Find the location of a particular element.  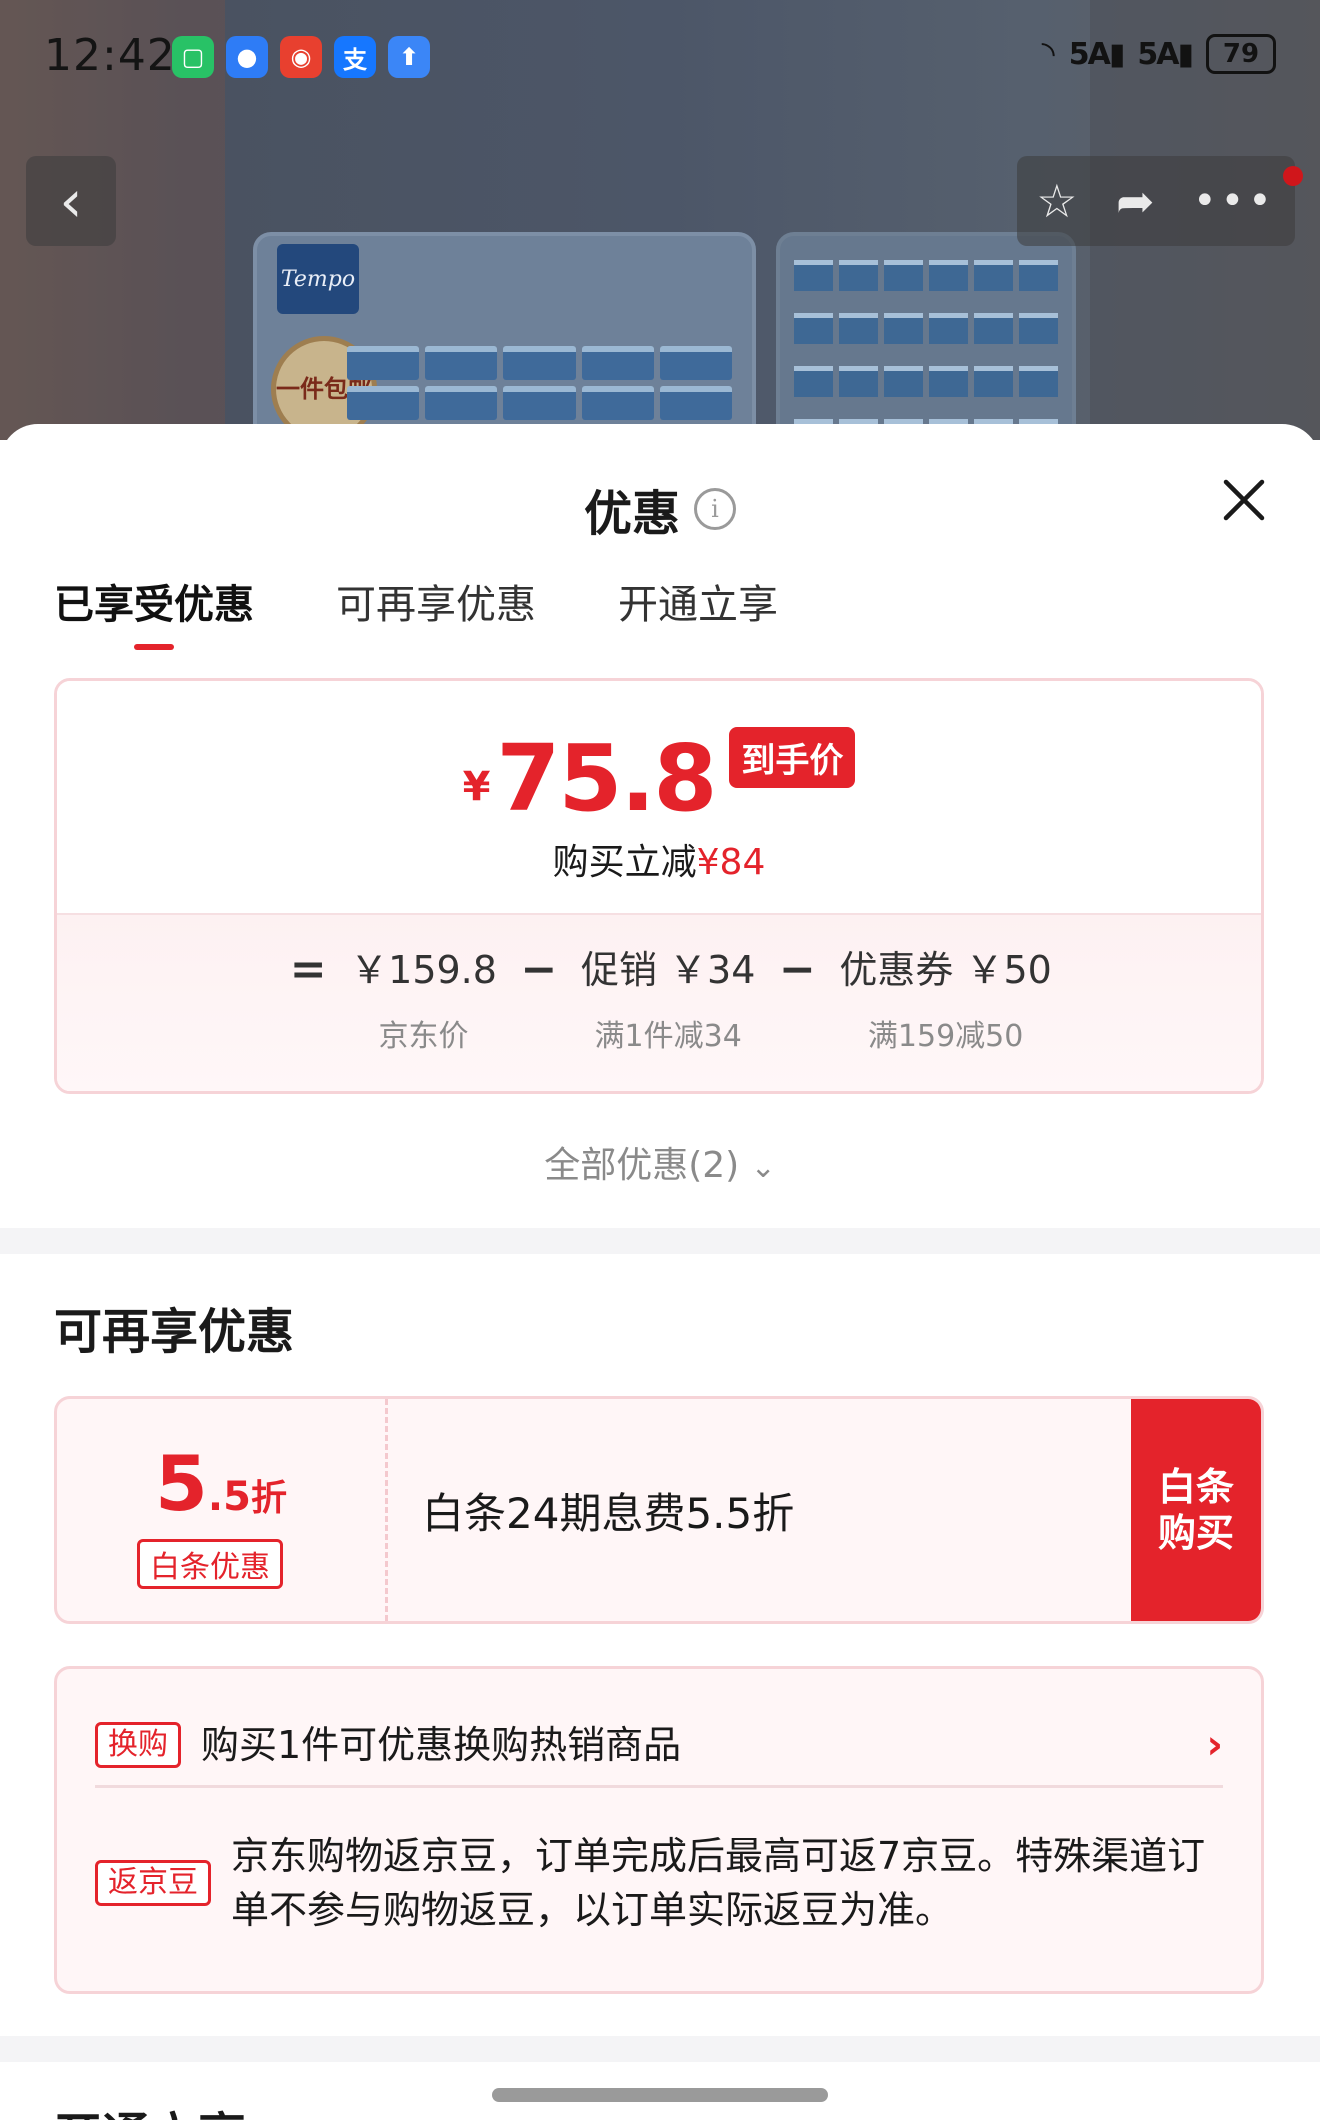

alipay-icon: 支 is located at coordinates (355, 57).